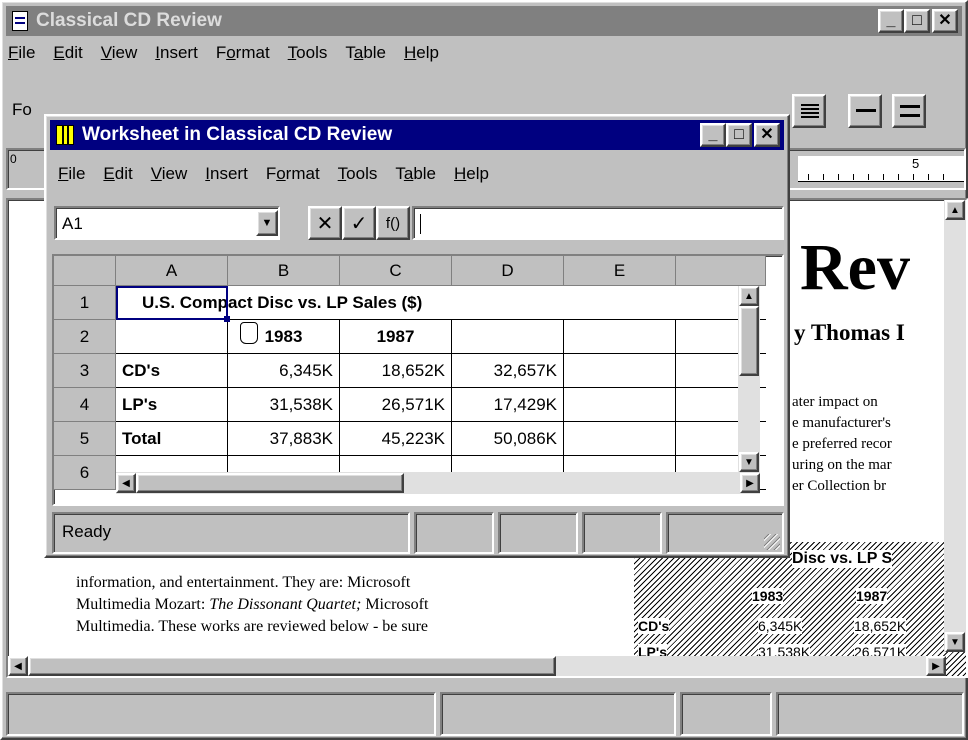 Image resolution: width=968 pixels, height=740 pixels. What do you see at coordinates (325, 223) in the screenshot?
I see `cancel-entry-button: ✕` at bounding box center [325, 223].